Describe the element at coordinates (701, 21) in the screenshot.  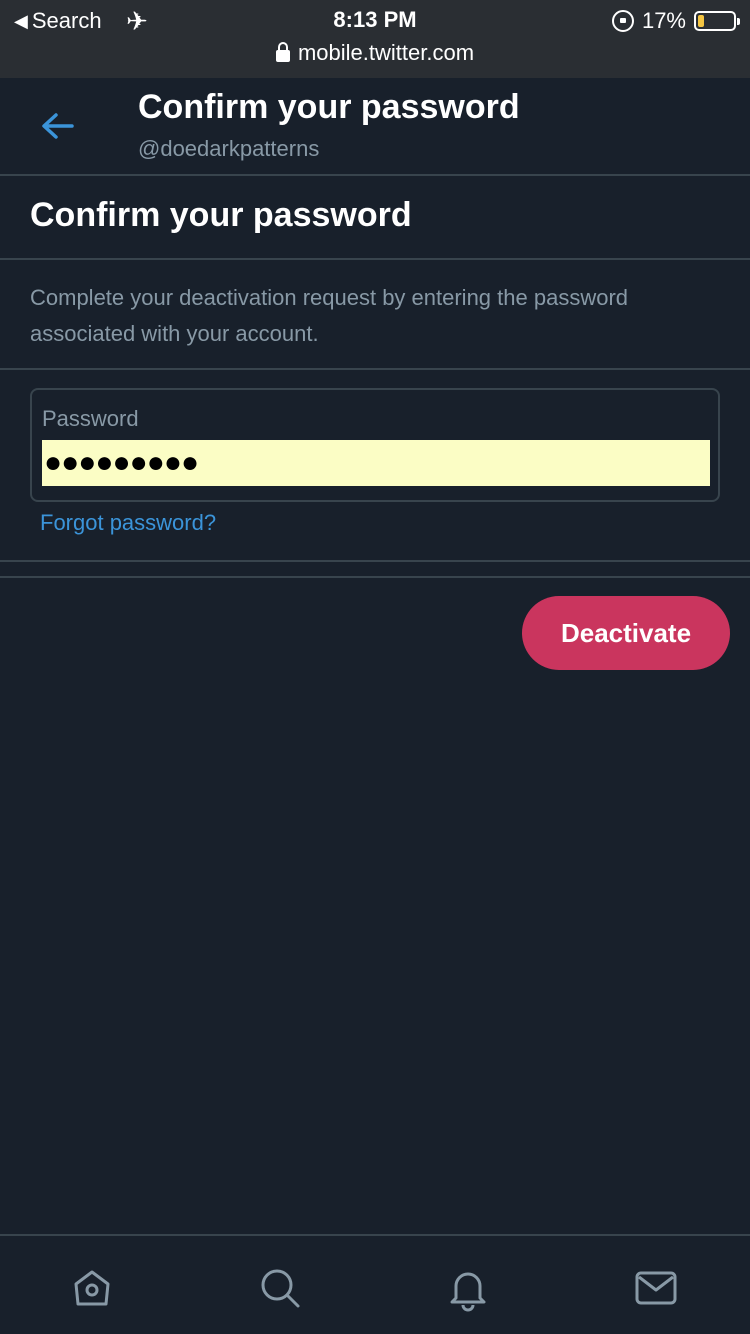
I see `battery-fill` at that location.